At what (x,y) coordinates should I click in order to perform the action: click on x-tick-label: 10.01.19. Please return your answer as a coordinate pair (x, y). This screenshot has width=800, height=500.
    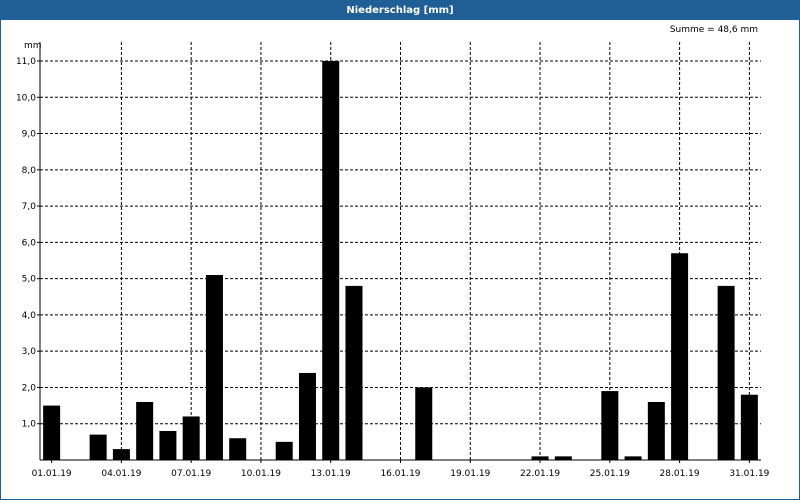
    Looking at the image, I should click on (261, 474).